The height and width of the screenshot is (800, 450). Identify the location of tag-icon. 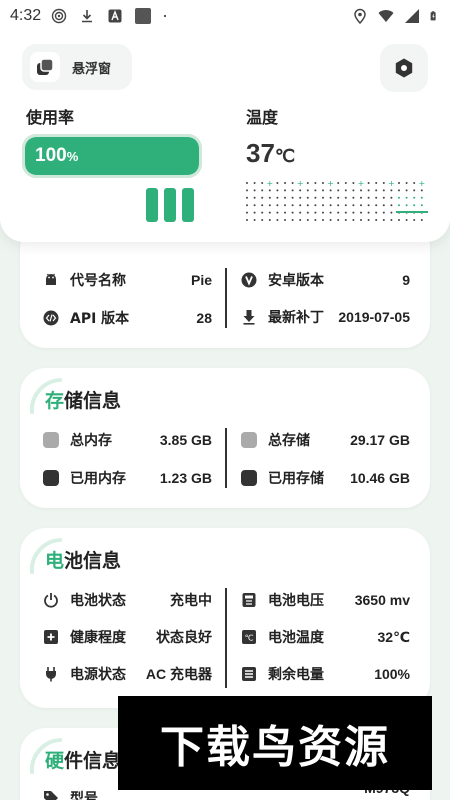
(51, 794).